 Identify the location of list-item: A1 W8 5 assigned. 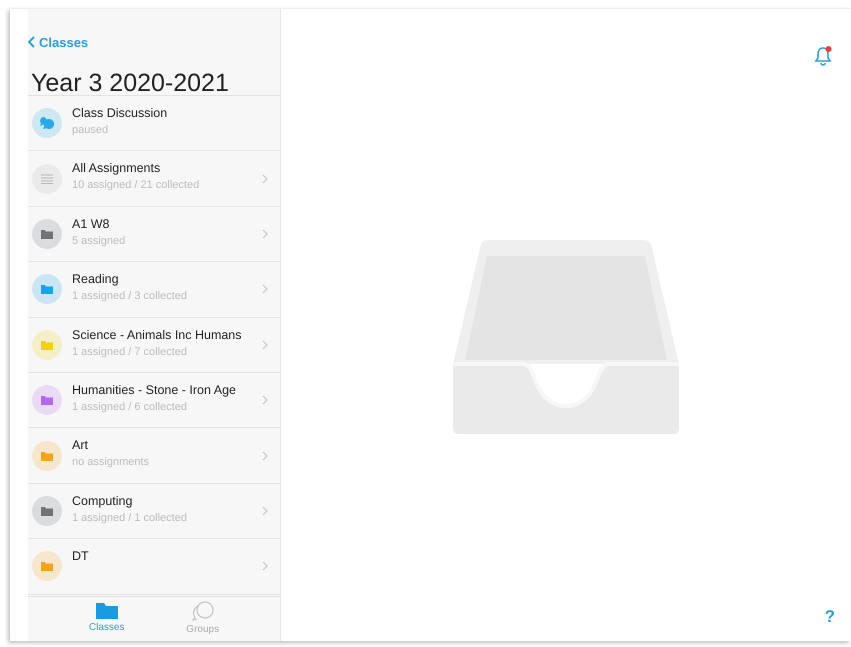
(154, 234).